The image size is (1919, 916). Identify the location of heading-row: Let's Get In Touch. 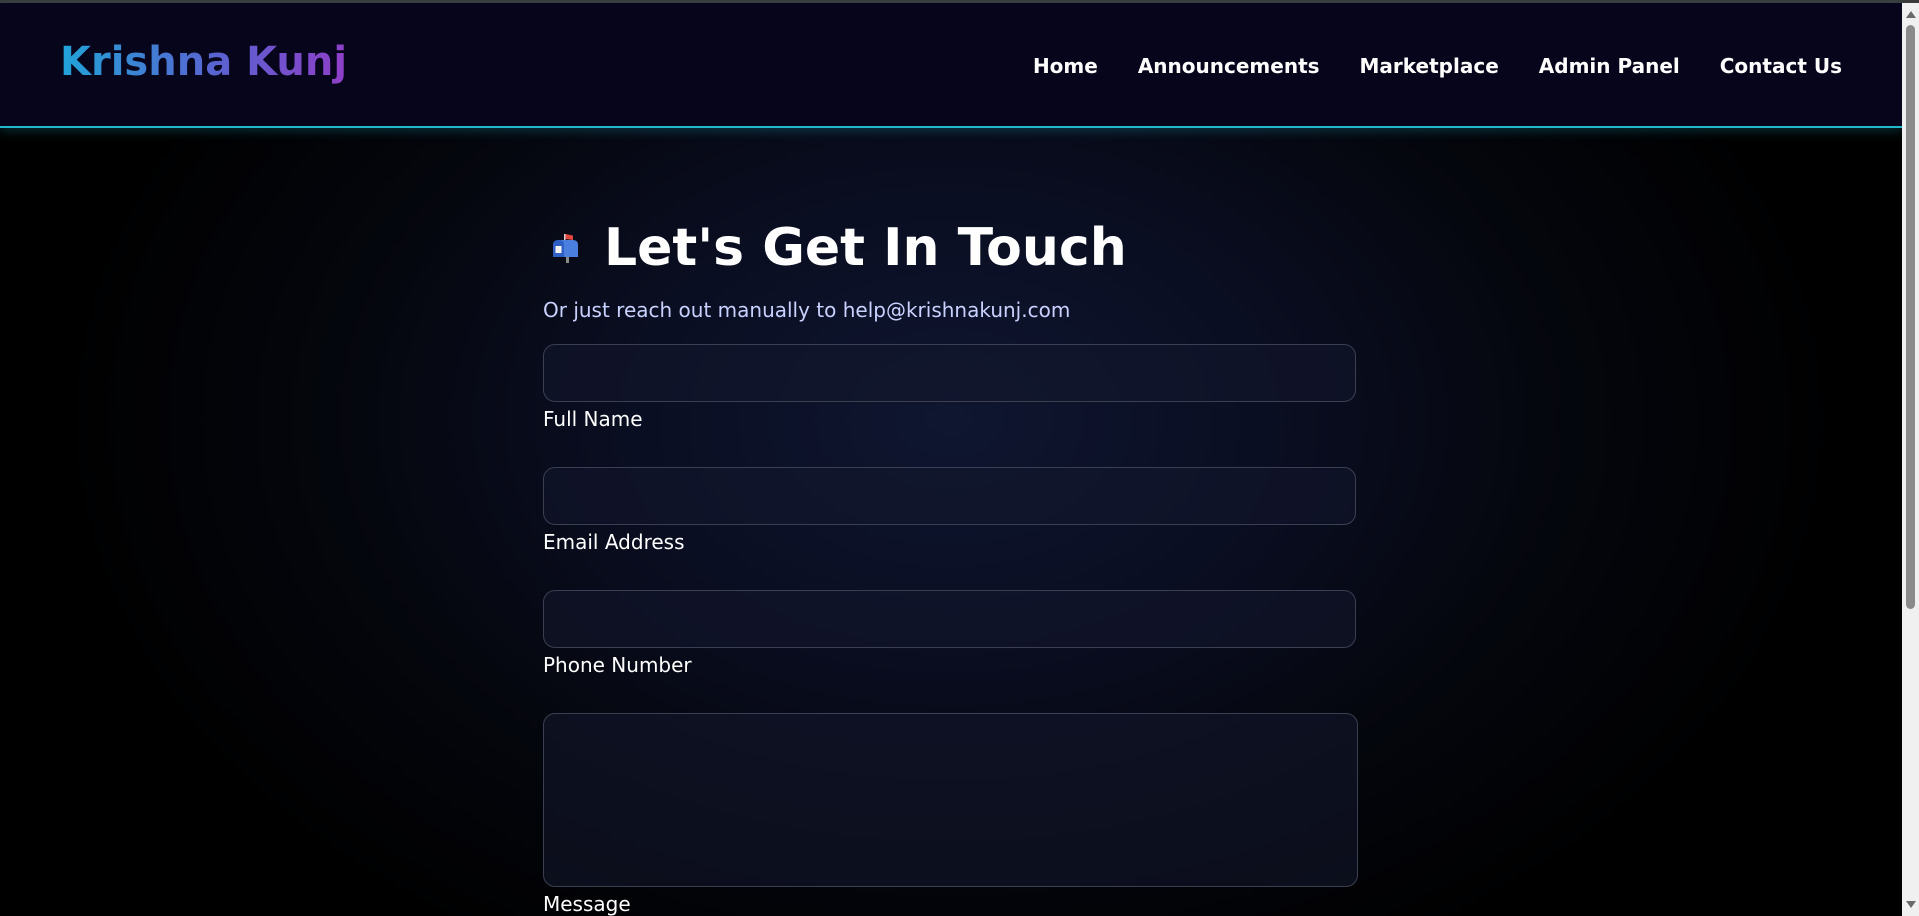
(950, 248).